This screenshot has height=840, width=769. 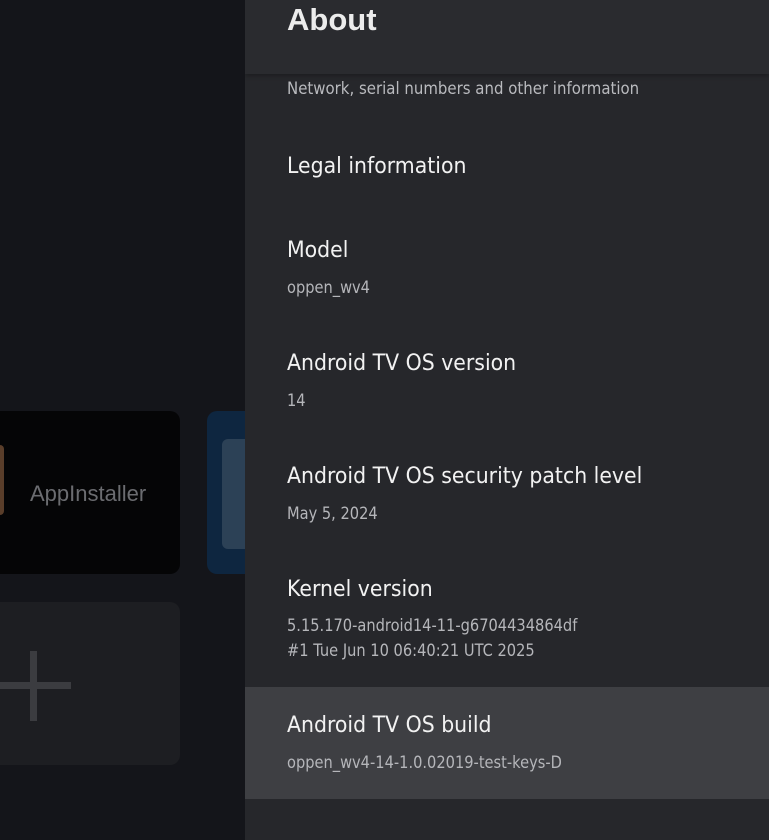 I want to click on panel-header: About, so click(x=507, y=37).